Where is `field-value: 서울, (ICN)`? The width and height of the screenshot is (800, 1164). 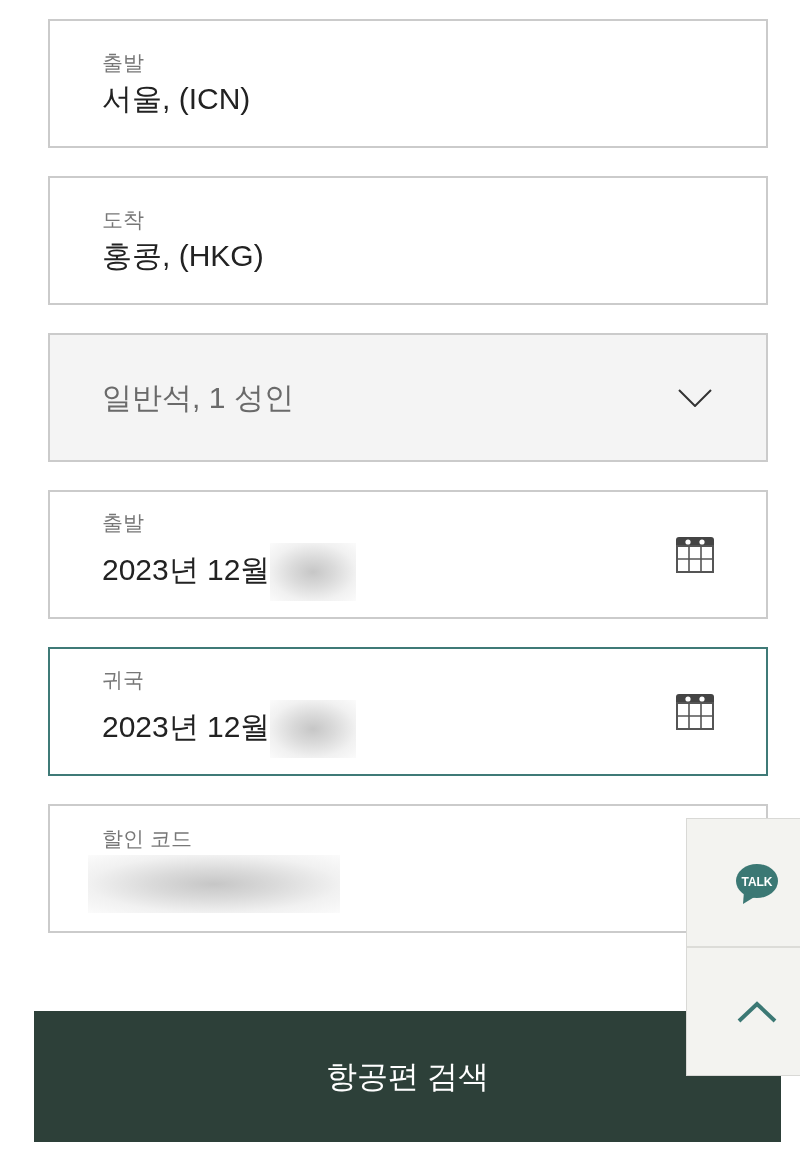 field-value: 서울, (ICN) is located at coordinates (176, 98).